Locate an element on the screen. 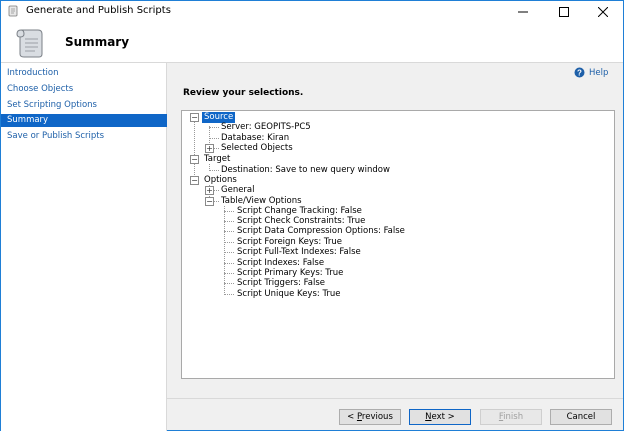 Image resolution: width=624 pixels, height=431 pixels. expand-selected-objects-toggle: + is located at coordinates (209, 148).